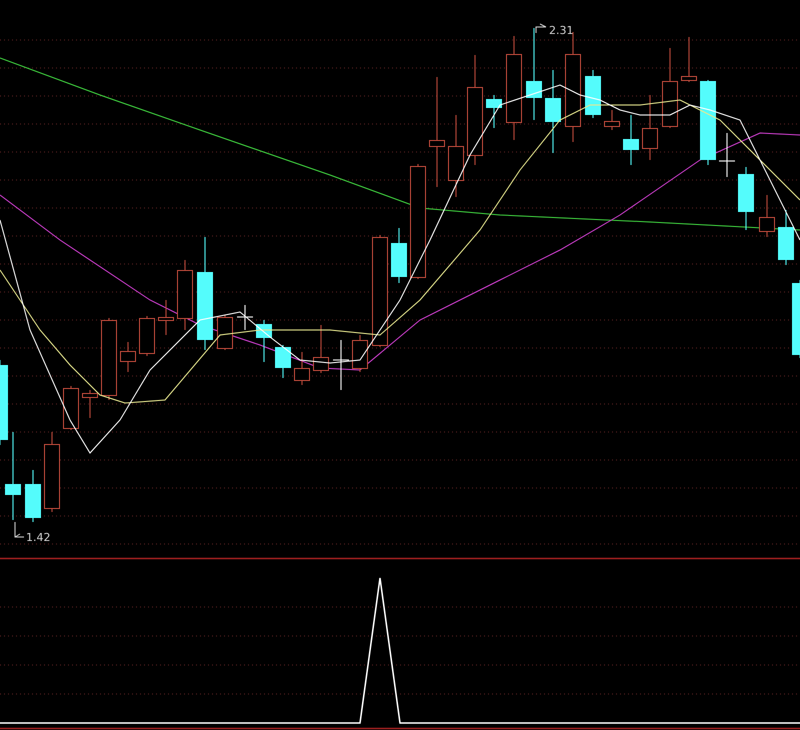 The image size is (800, 730). Describe the element at coordinates (541, 29) in the screenshot. I see `high-marker-icon` at that location.